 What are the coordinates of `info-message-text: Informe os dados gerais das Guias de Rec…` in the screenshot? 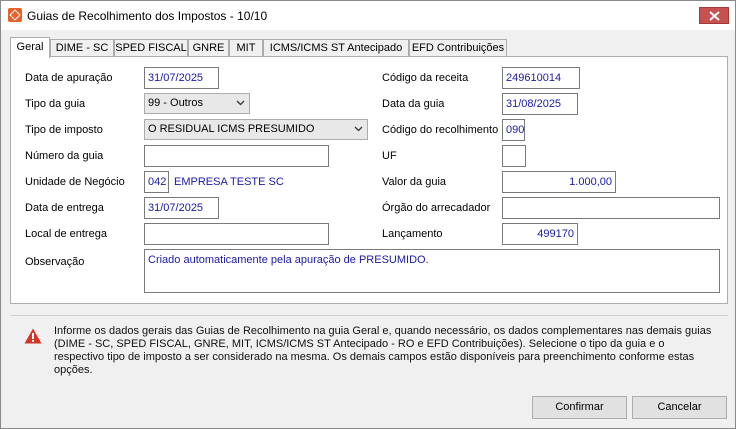 It's located at (383, 350).